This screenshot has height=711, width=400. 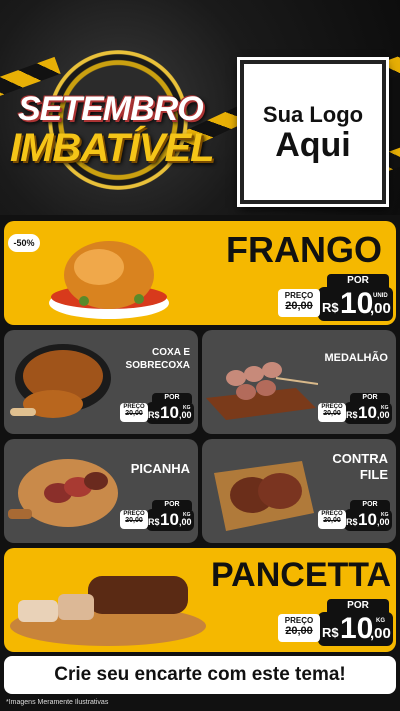 I want to click on logo-placeholder: Sua Logo Aqui, so click(x=313, y=132).